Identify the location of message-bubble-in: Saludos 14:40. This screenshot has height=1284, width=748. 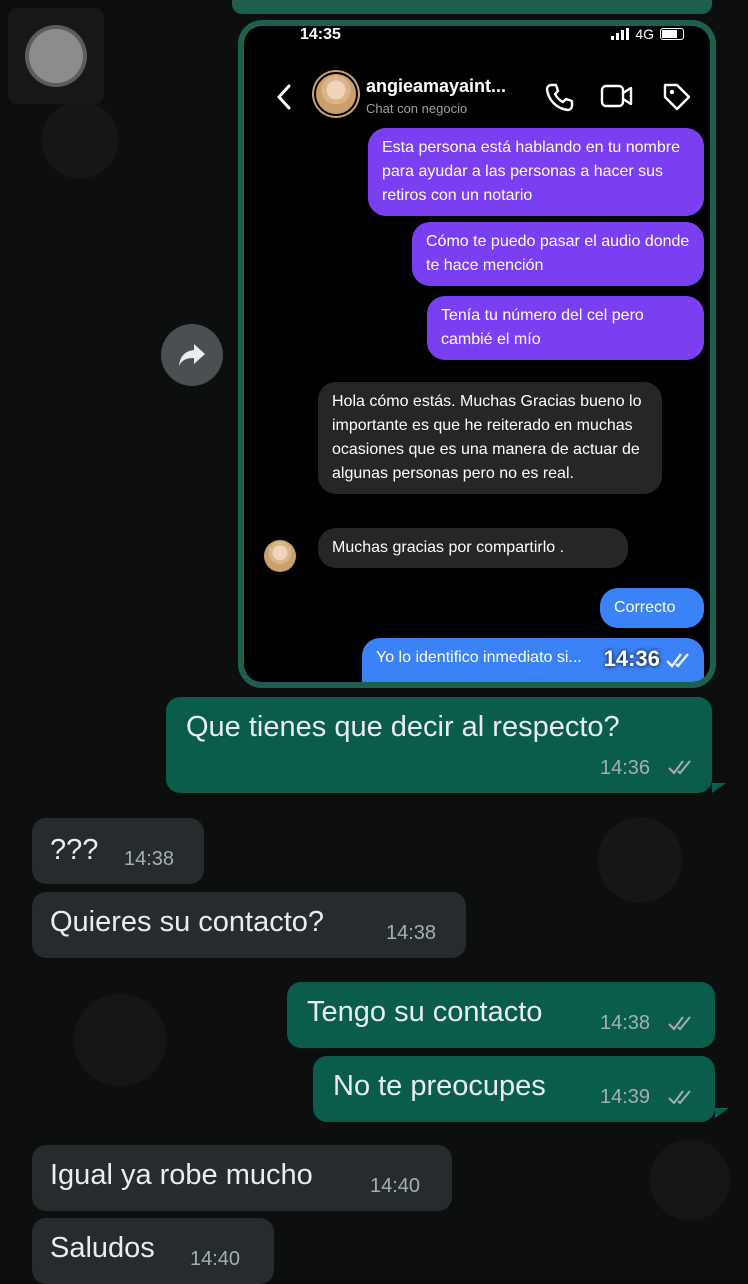
(153, 1251).